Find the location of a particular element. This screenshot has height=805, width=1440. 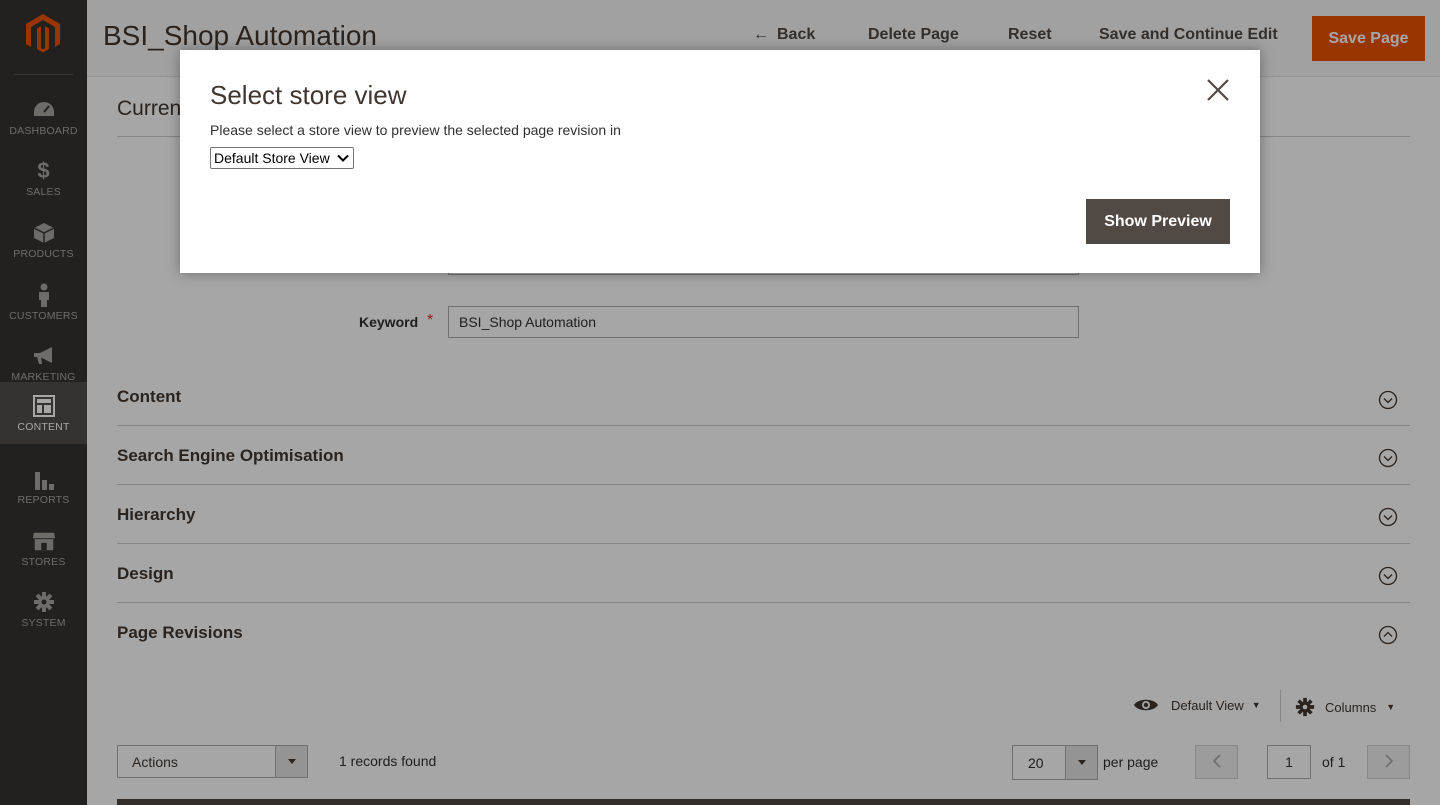

show-preview-button: Show Preview is located at coordinates (1158, 221).